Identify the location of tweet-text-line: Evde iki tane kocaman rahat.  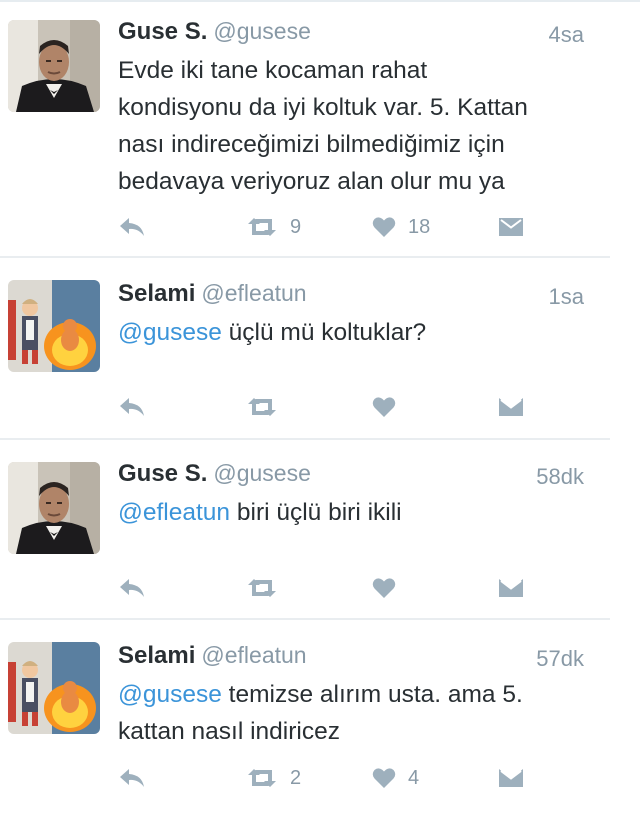
(273, 70).